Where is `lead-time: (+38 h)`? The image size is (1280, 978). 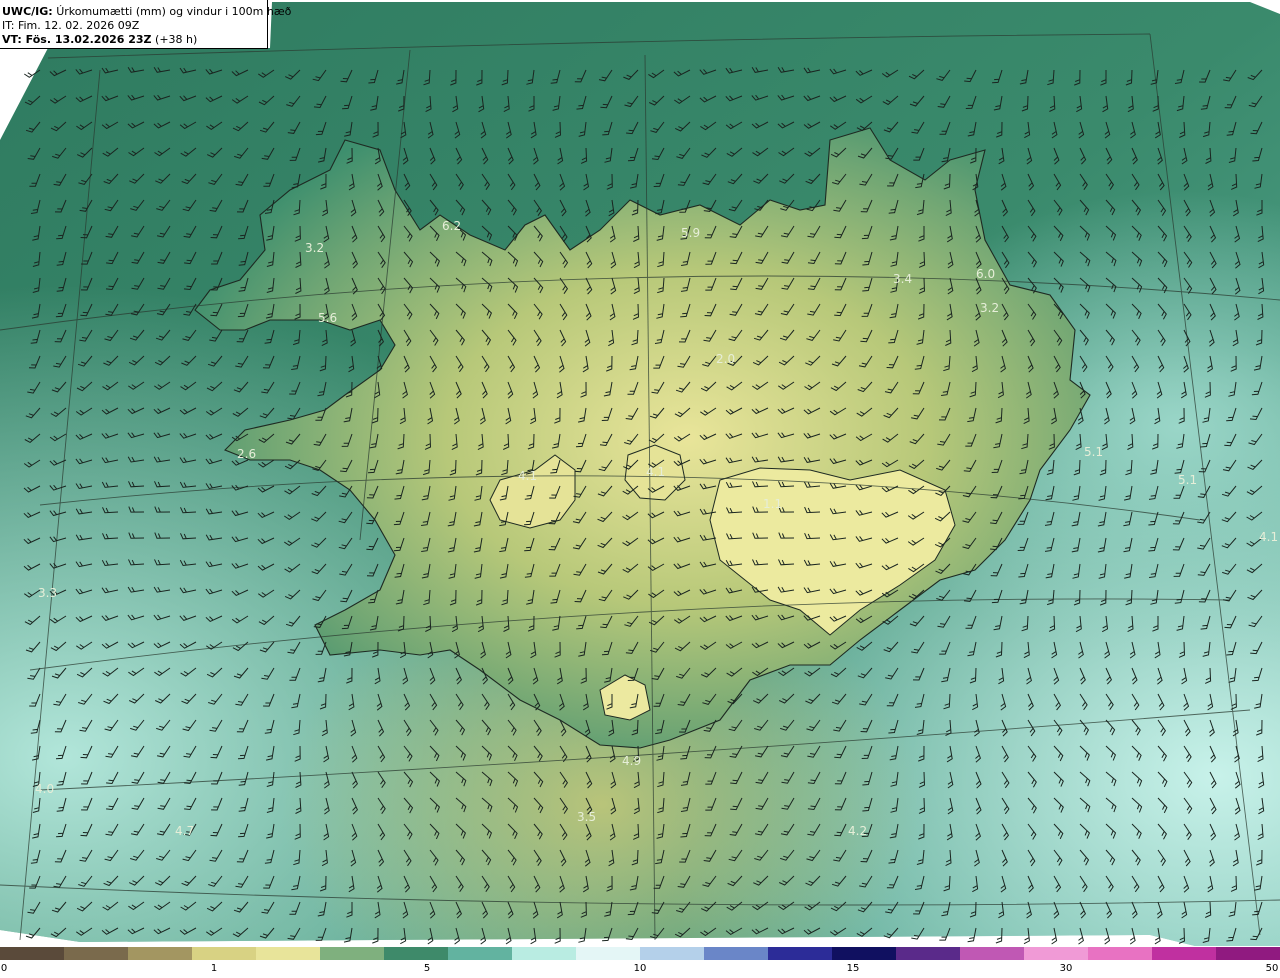
lead-time: (+38 h) is located at coordinates (176, 39).